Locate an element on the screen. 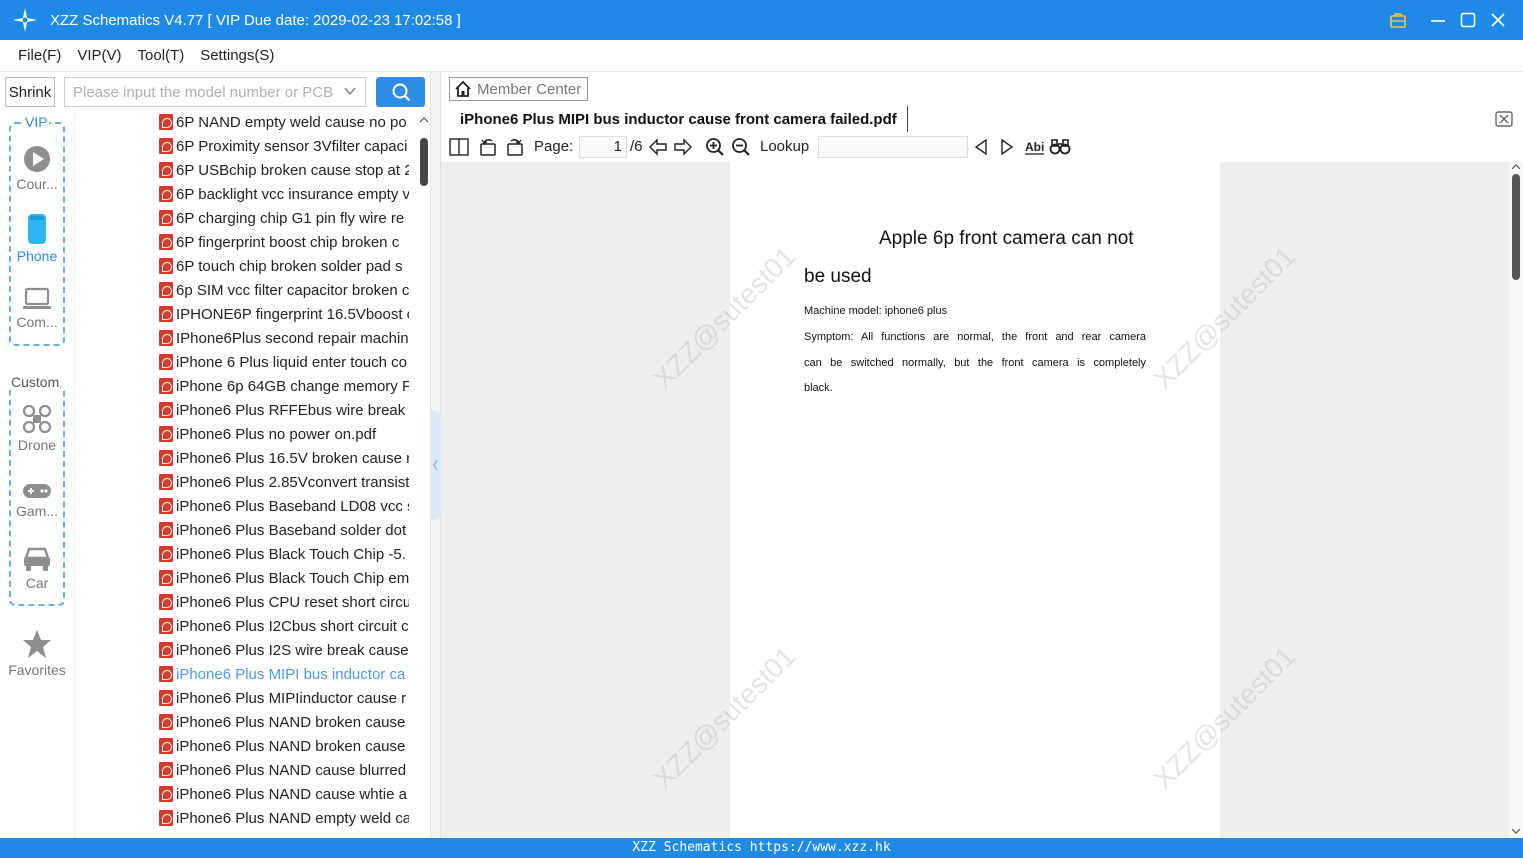 This screenshot has width=1523, height=858. next-page-icon is located at coordinates (683, 147).